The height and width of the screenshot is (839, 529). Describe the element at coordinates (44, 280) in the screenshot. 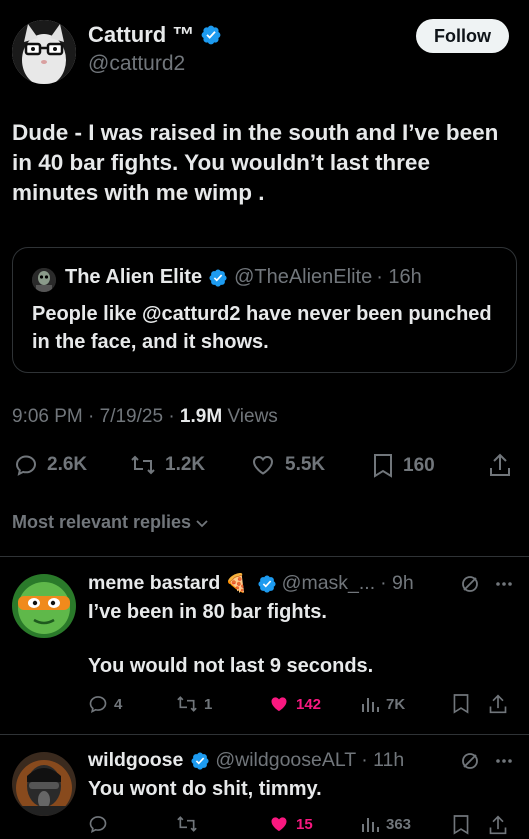

I see `quote-avatar` at that location.